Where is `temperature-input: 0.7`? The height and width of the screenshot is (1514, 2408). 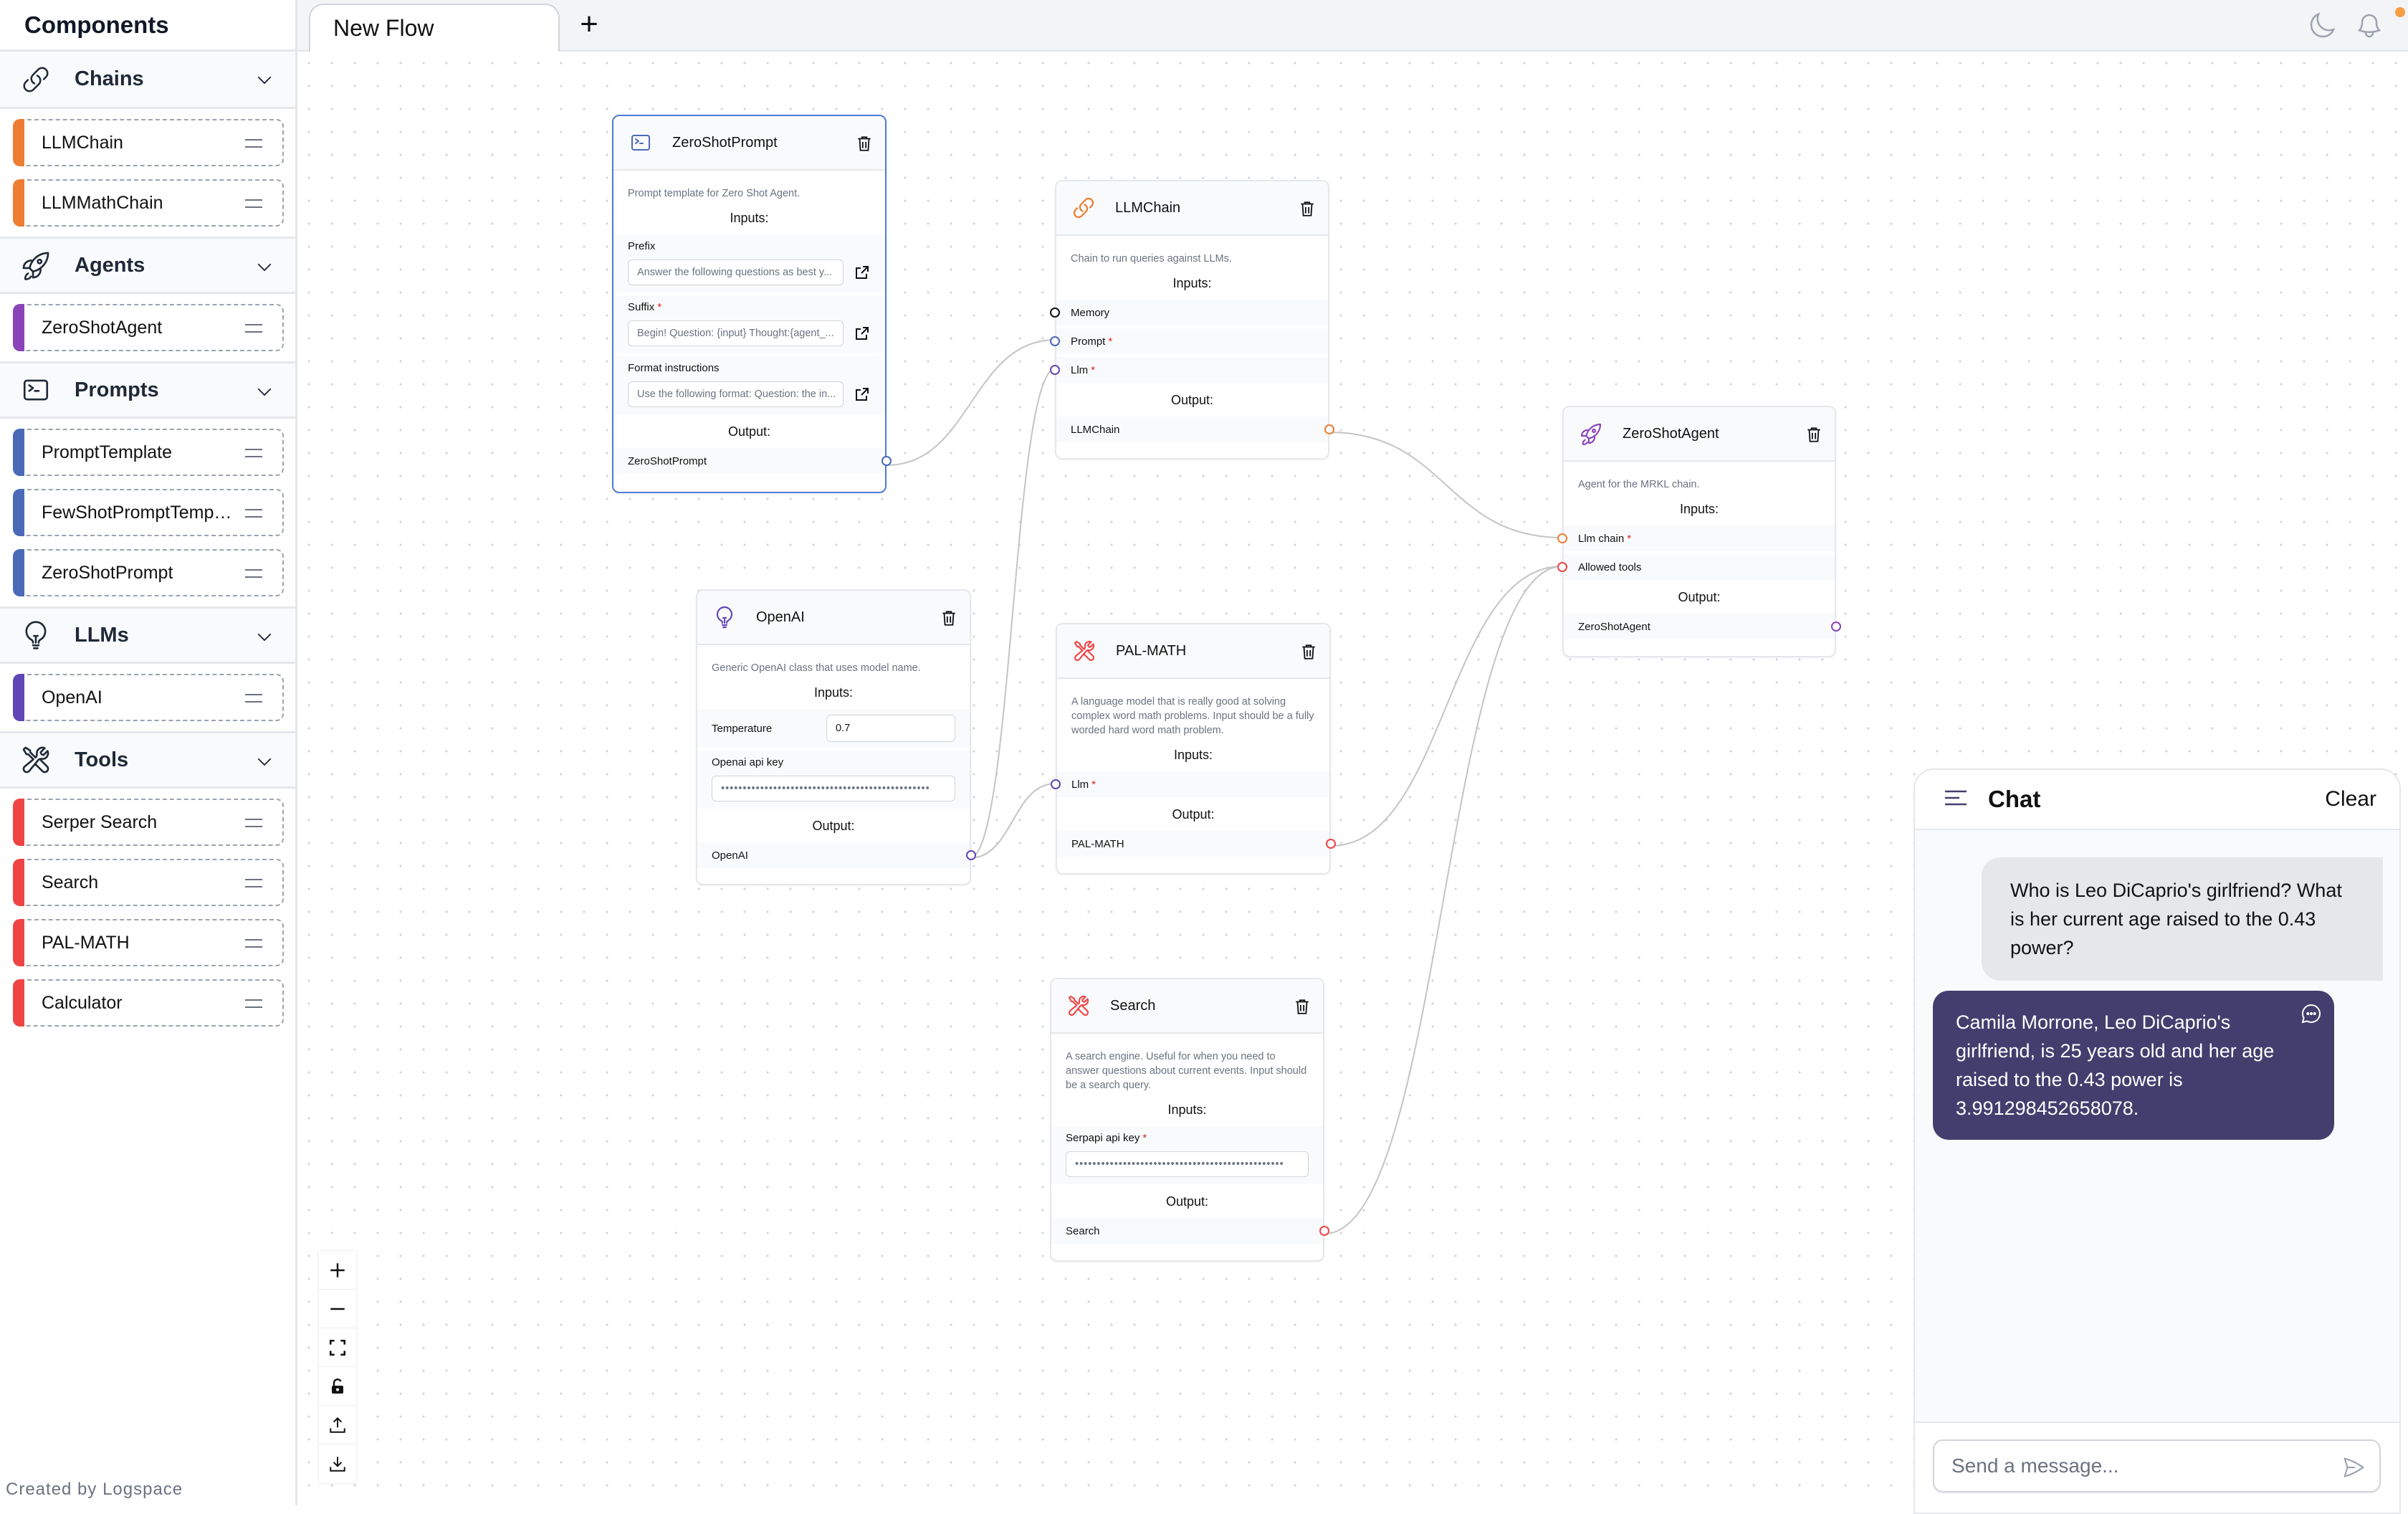 temperature-input: 0.7 is located at coordinates (891, 728).